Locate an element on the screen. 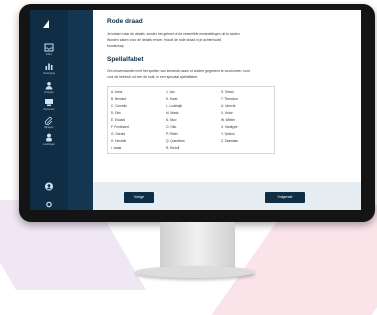 The width and height of the screenshot is (377, 315). alphabet-cell: M. Maria is located at coordinates (172, 113).